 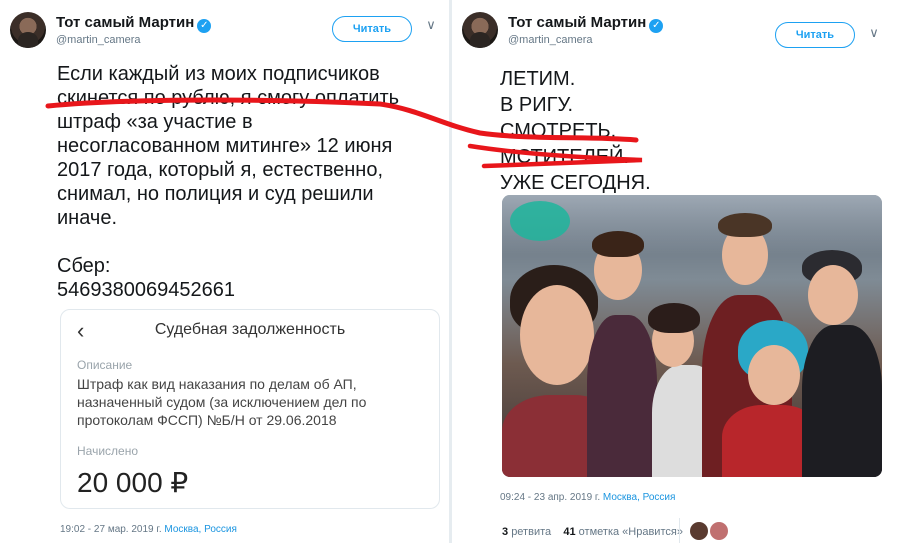 What do you see at coordinates (250, 329) in the screenshot?
I see `card-title: Судебная задолженность` at bounding box center [250, 329].